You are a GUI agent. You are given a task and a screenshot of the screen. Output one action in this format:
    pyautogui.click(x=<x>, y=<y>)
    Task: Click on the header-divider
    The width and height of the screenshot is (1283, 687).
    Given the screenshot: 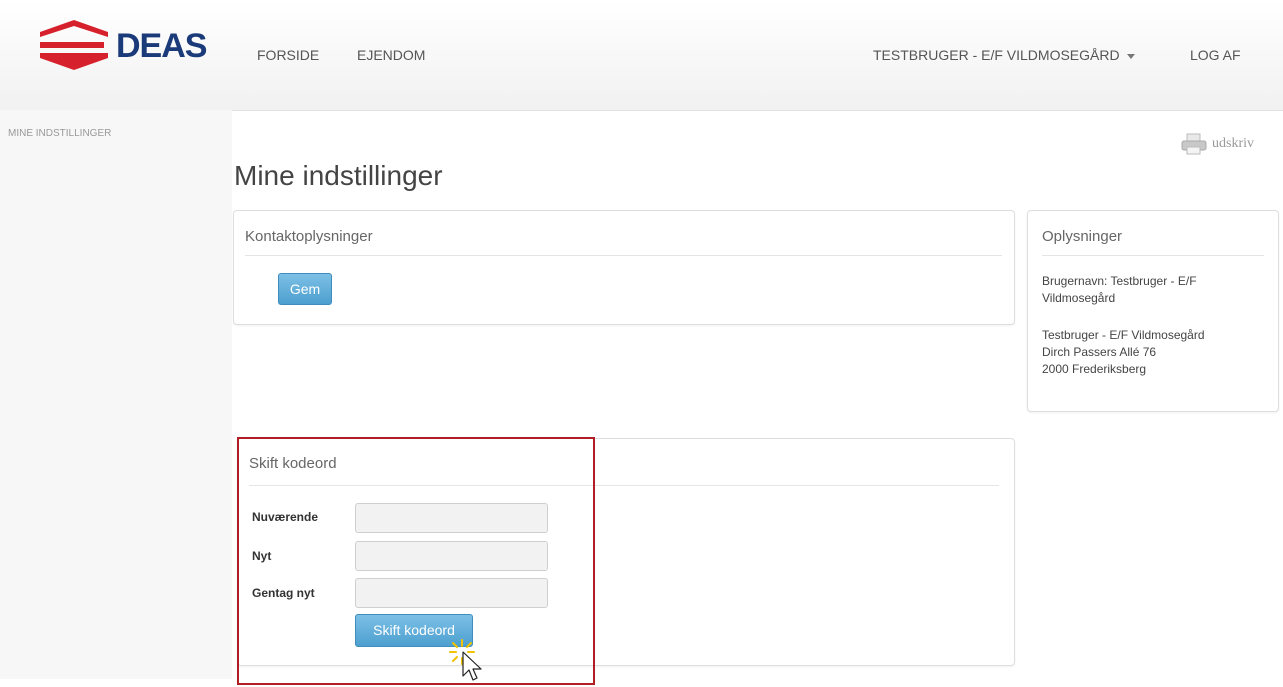 What is the action you would take?
    pyautogui.click(x=757, y=110)
    